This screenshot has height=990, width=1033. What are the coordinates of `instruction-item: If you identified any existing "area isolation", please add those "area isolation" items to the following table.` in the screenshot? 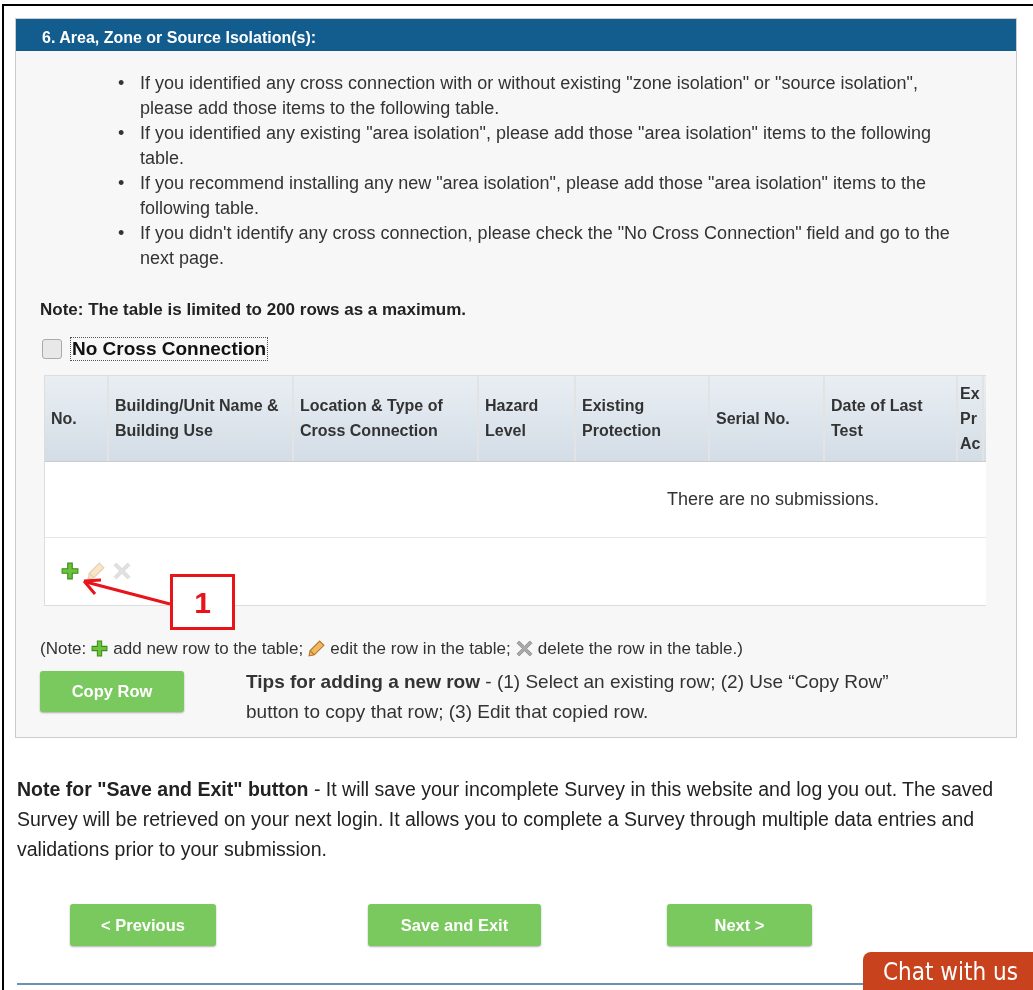 It's located at (536, 146).